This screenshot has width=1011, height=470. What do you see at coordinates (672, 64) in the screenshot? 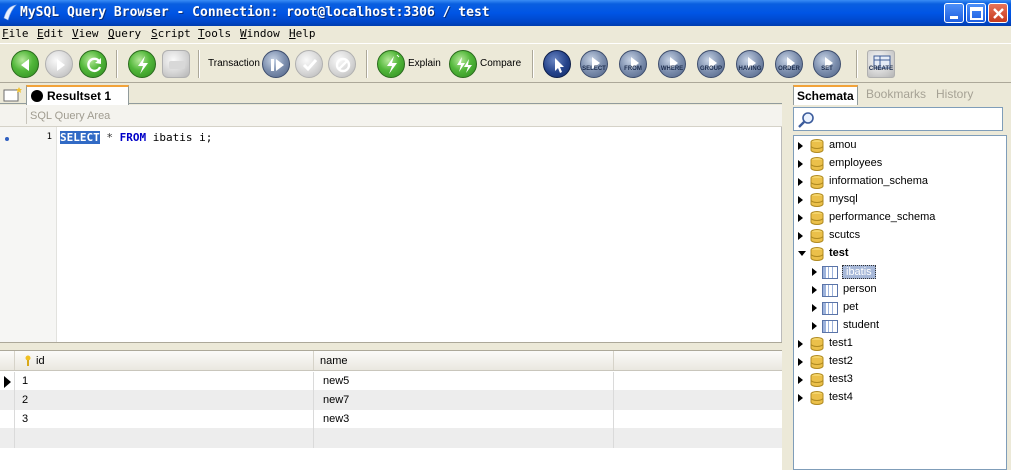
I see `where-clause-button` at bounding box center [672, 64].